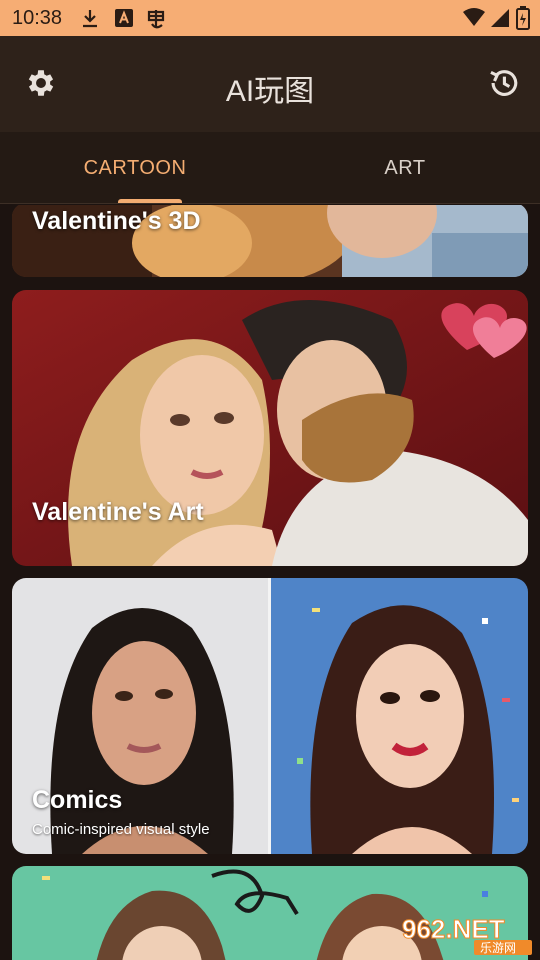  Describe the element at coordinates (77, 800) in the screenshot. I see `card-title: Comics` at that location.